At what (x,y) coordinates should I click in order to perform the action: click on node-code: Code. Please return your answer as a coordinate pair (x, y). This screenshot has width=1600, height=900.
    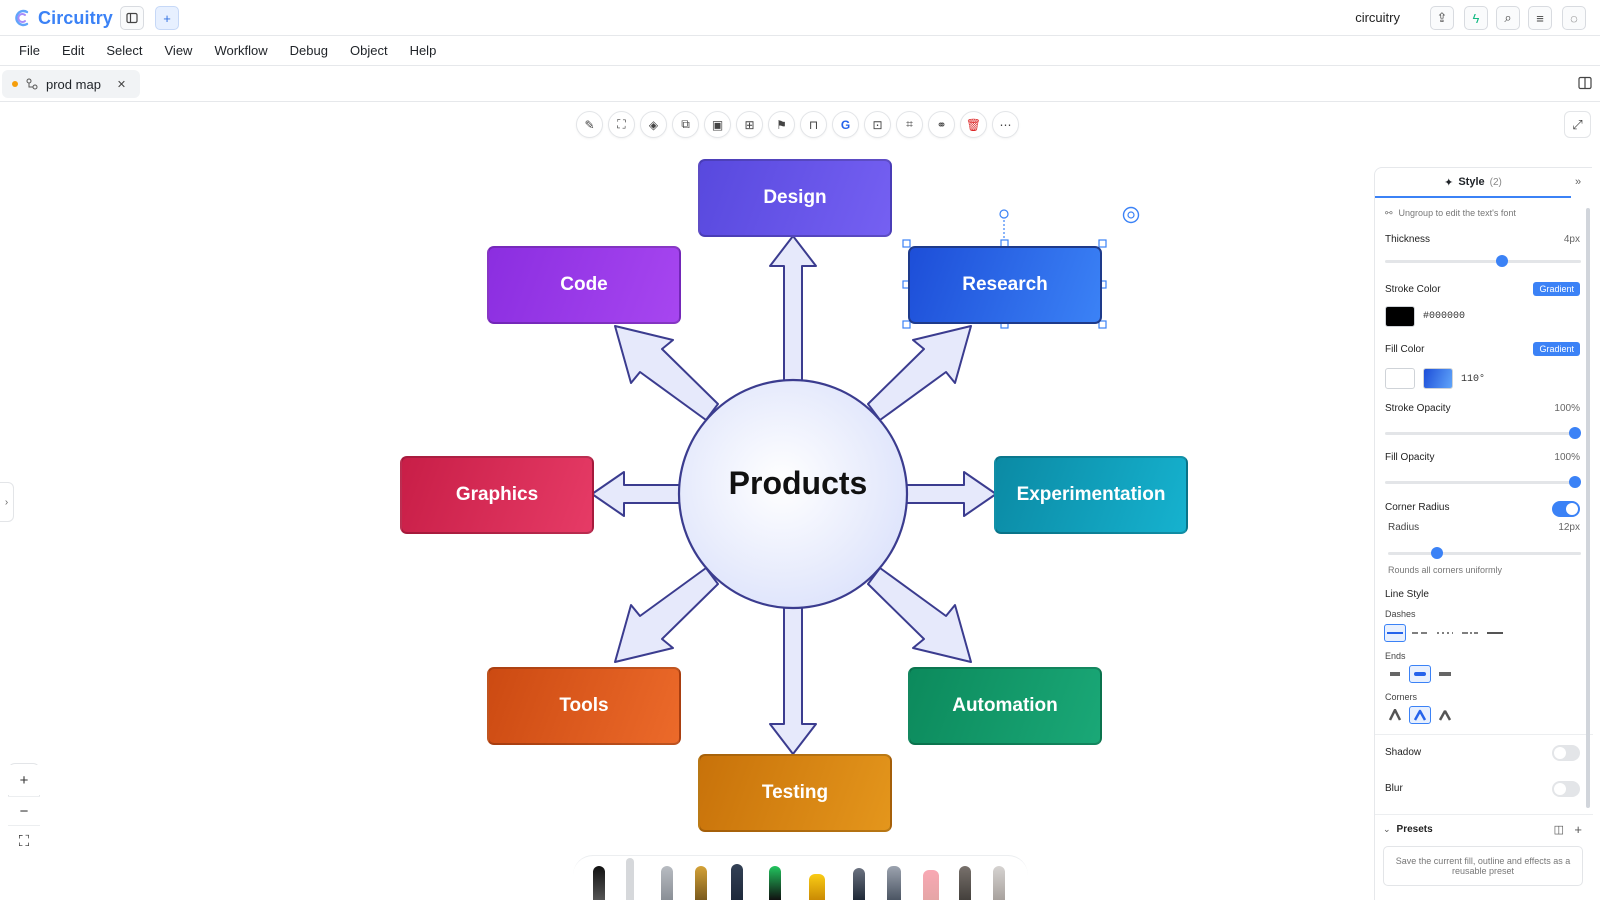
    Looking at the image, I should click on (584, 285).